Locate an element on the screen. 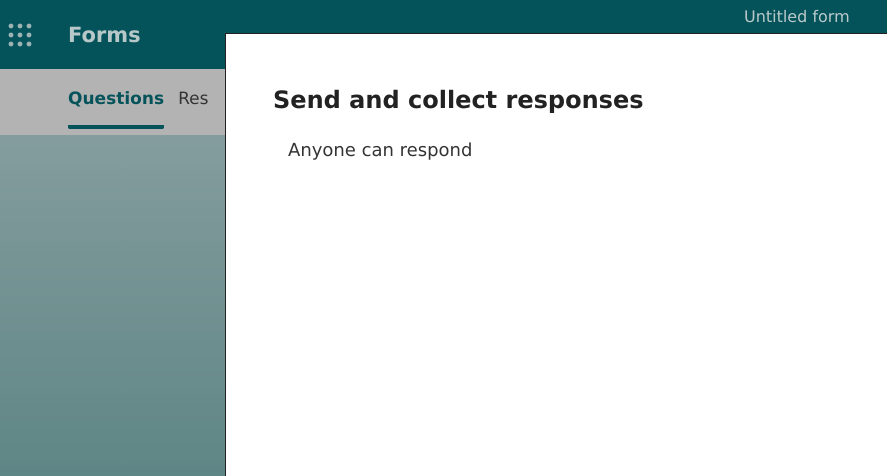  dialog-title: Send and collect responses is located at coordinates (458, 100).